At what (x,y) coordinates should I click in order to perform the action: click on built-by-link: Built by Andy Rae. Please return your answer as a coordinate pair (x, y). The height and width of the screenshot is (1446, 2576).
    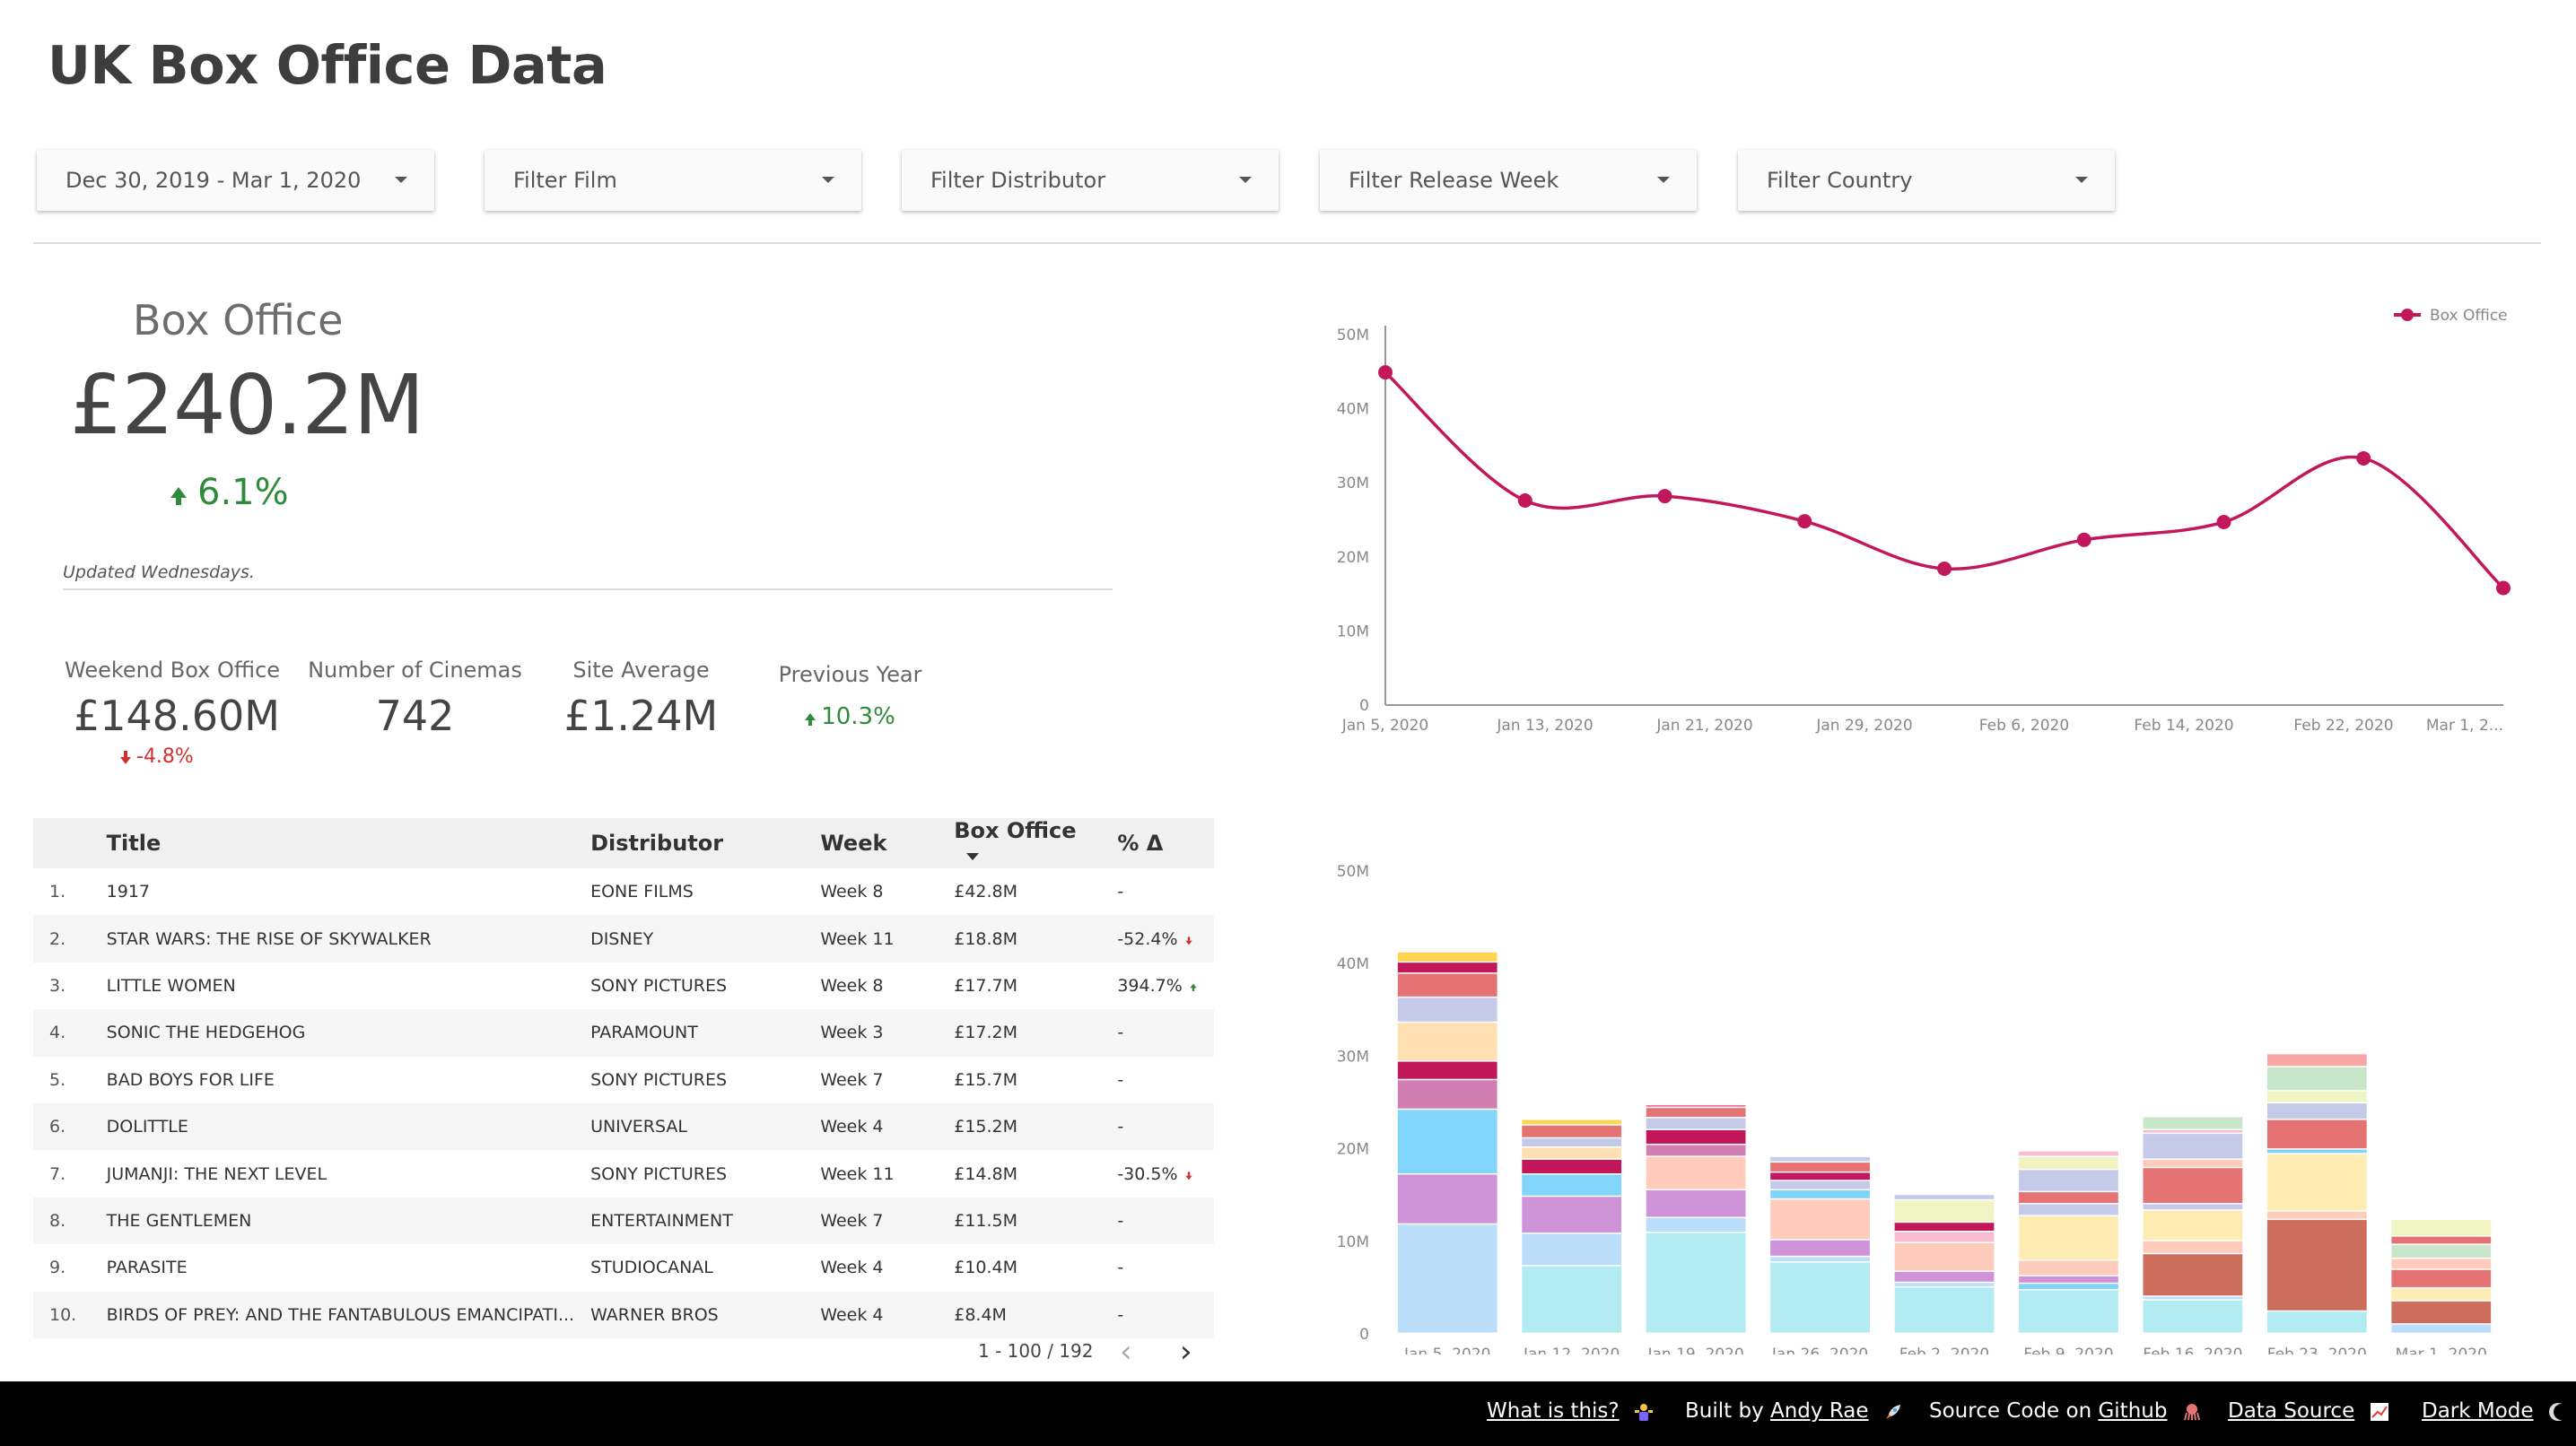
    Looking at the image, I should click on (1794, 1411).